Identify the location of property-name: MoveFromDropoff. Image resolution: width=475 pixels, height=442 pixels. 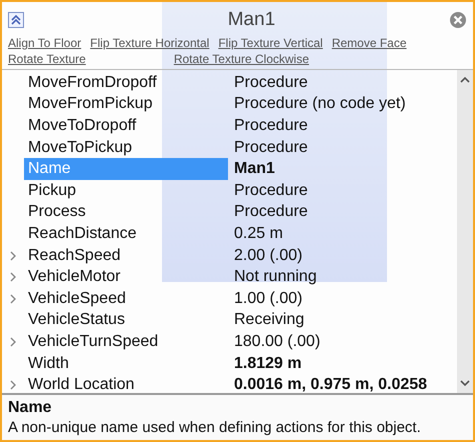
(126, 83).